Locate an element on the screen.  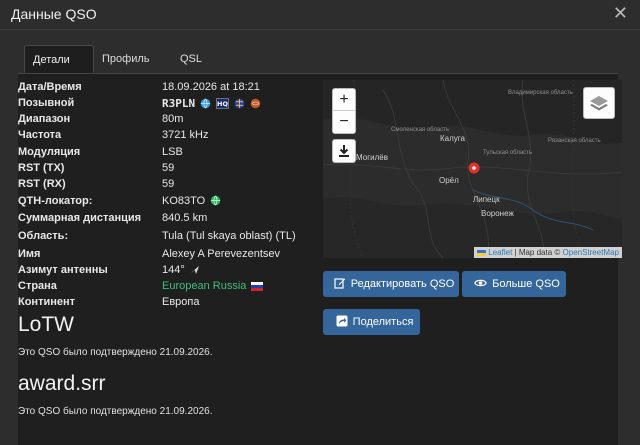
country-cell: European Russia is located at coordinates (213, 287).